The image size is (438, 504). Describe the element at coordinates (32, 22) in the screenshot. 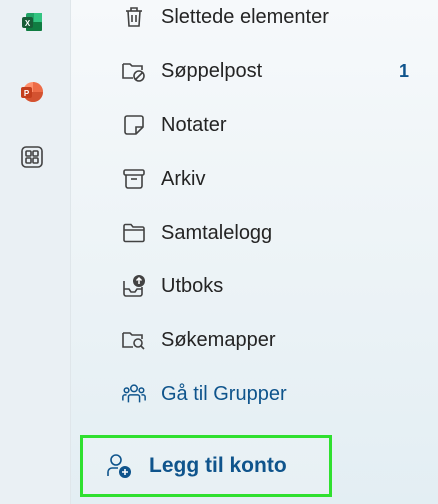

I see `excel-icon: X` at that location.